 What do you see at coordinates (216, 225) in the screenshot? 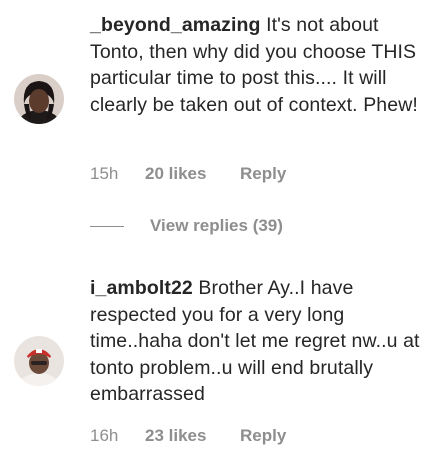
I see `view-replies-label: View replies (39)` at bounding box center [216, 225].